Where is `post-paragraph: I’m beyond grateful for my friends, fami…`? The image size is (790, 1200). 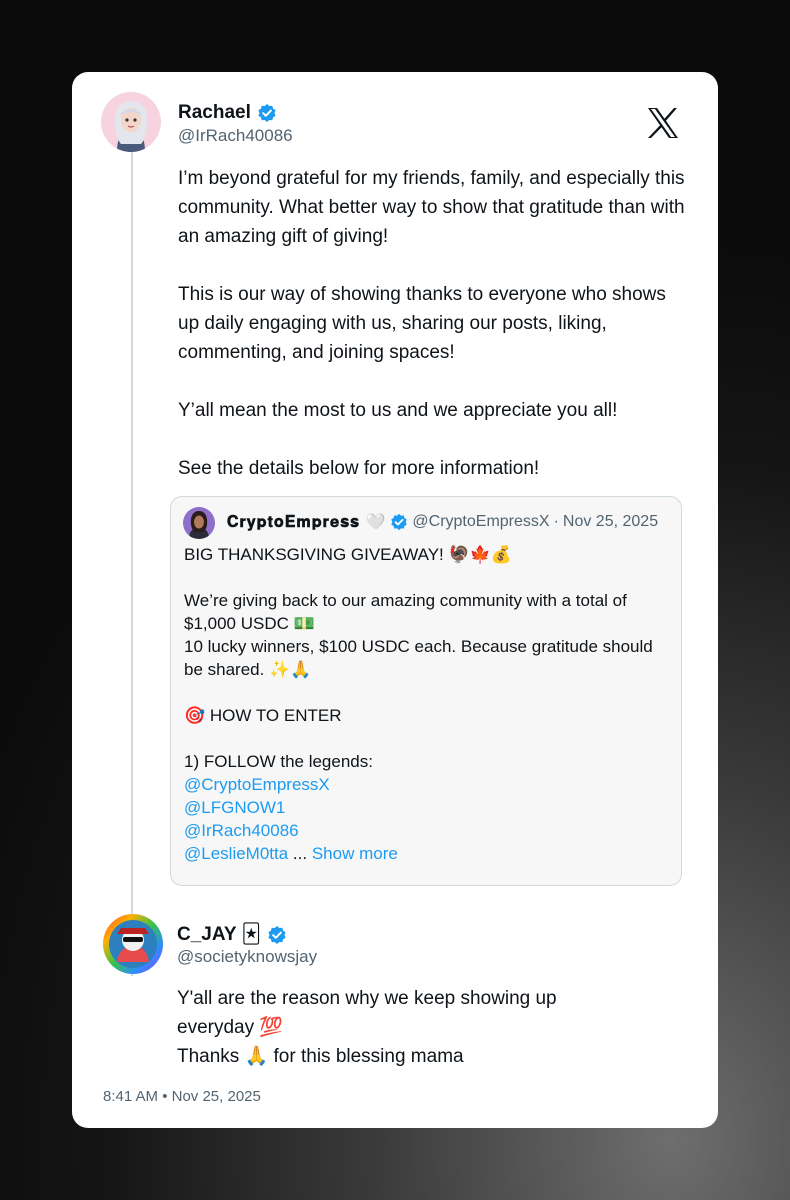
post-paragraph: I’m beyond grateful for my friends, fami… is located at coordinates (431, 207).